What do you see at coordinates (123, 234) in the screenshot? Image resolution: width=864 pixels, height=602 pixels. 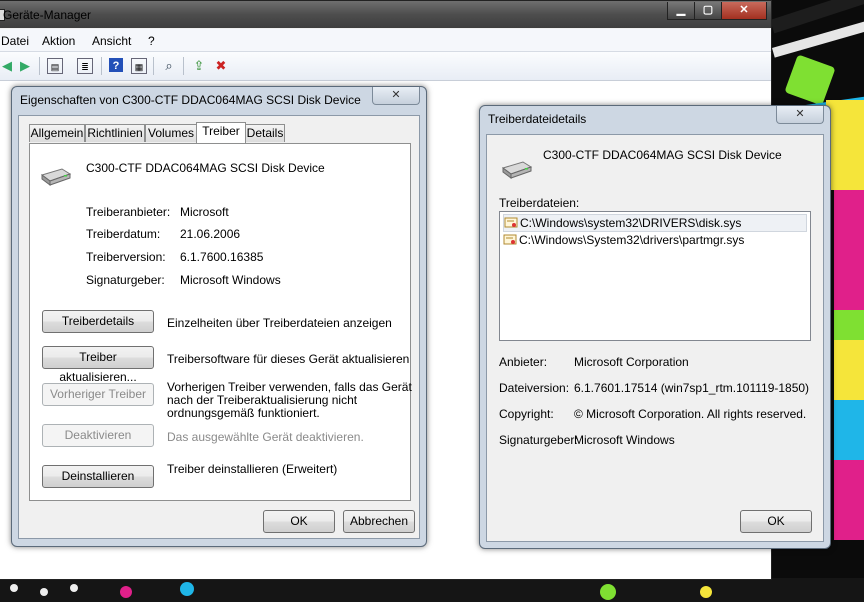 I see `driver-date-label: Treiberdatum:` at bounding box center [123, 234].